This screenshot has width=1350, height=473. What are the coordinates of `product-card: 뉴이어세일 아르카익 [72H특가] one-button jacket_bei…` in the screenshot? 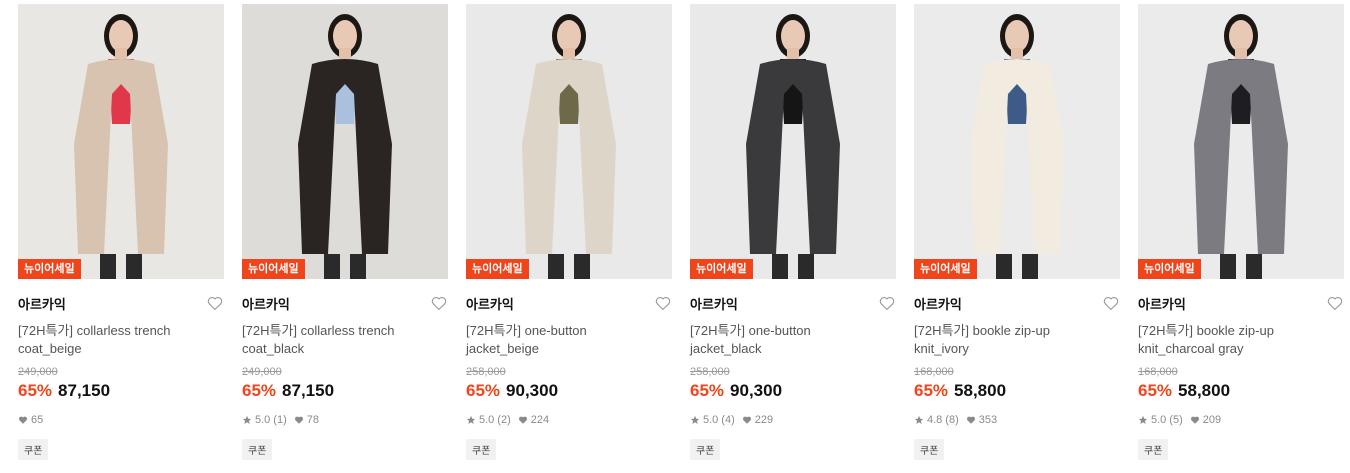 It's located at (569, 232).